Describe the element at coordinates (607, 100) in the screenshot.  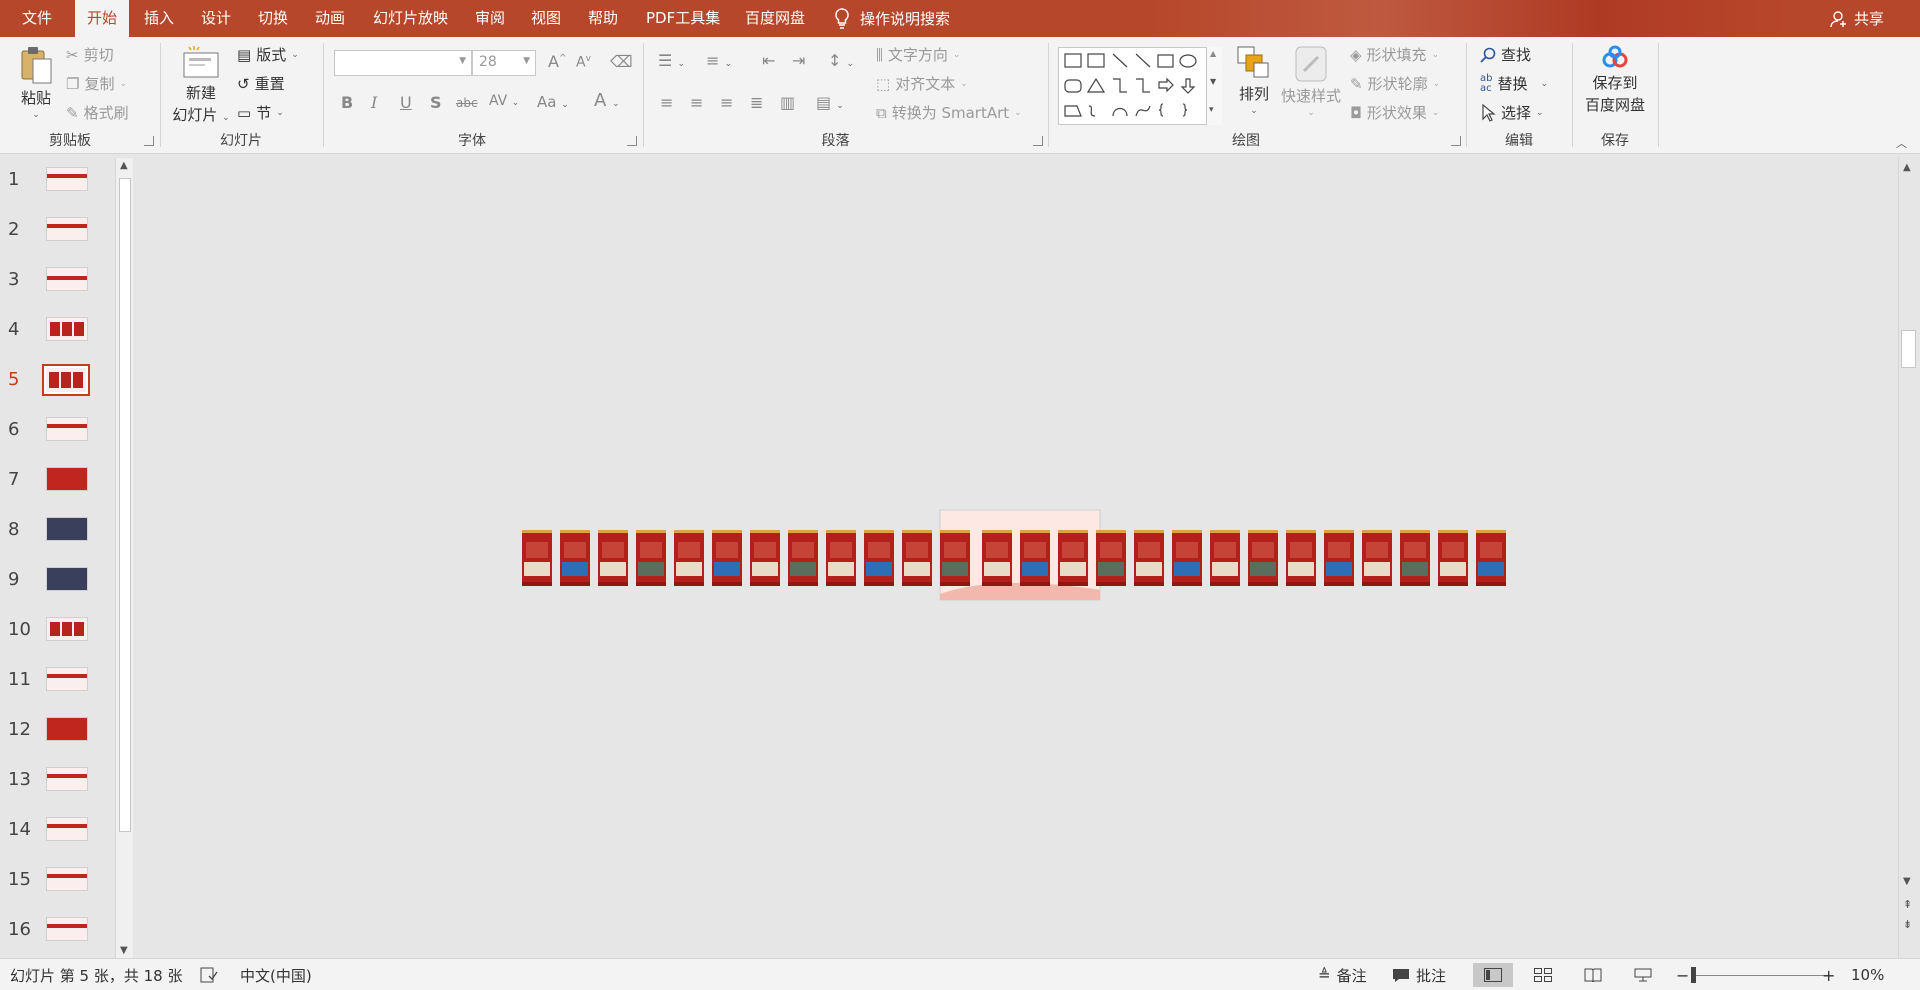
I see `font-color-button: A ⌄` at that location.